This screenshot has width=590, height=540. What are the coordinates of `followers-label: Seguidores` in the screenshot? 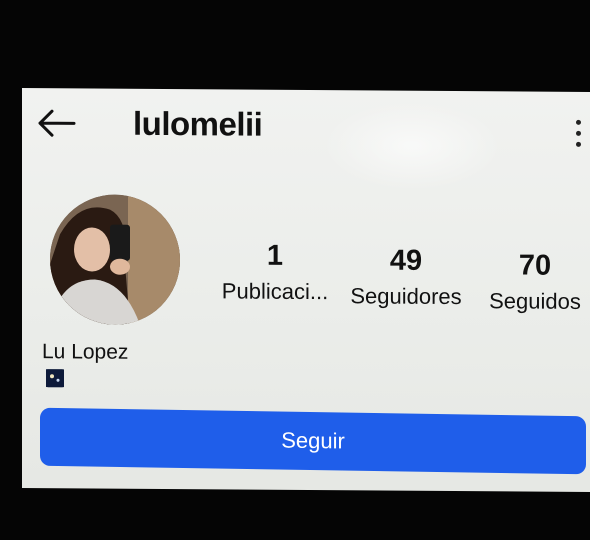 It's located at (406, 296).